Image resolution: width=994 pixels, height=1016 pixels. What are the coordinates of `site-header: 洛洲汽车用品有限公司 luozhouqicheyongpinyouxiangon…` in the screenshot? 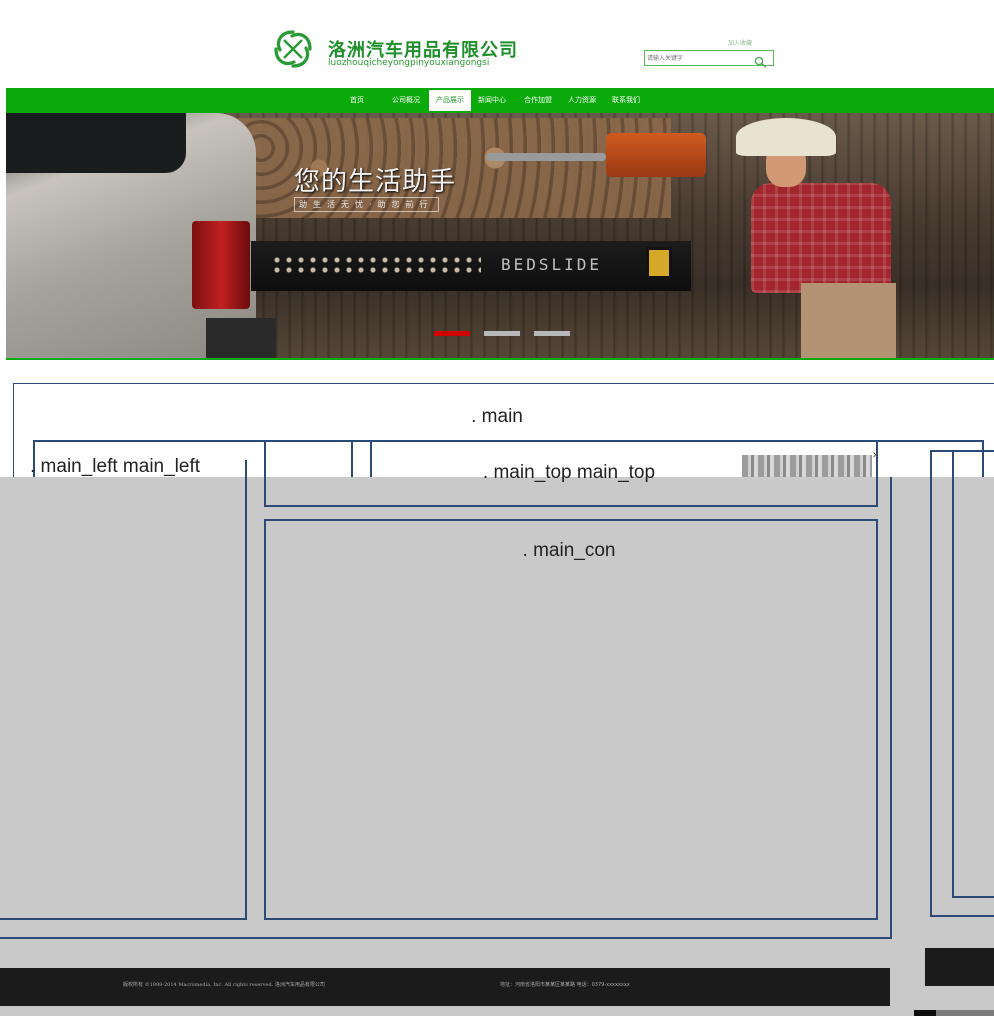 It's located at (497, 44).